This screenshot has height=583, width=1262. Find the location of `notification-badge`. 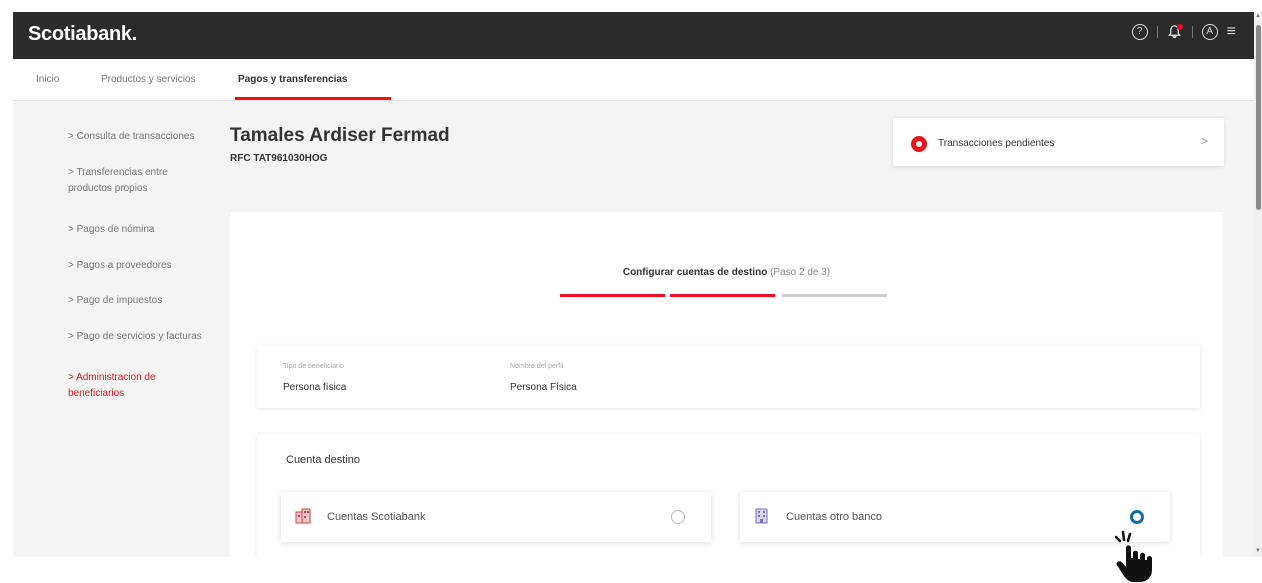

notification-badge is located at coordinates (1179, 27).